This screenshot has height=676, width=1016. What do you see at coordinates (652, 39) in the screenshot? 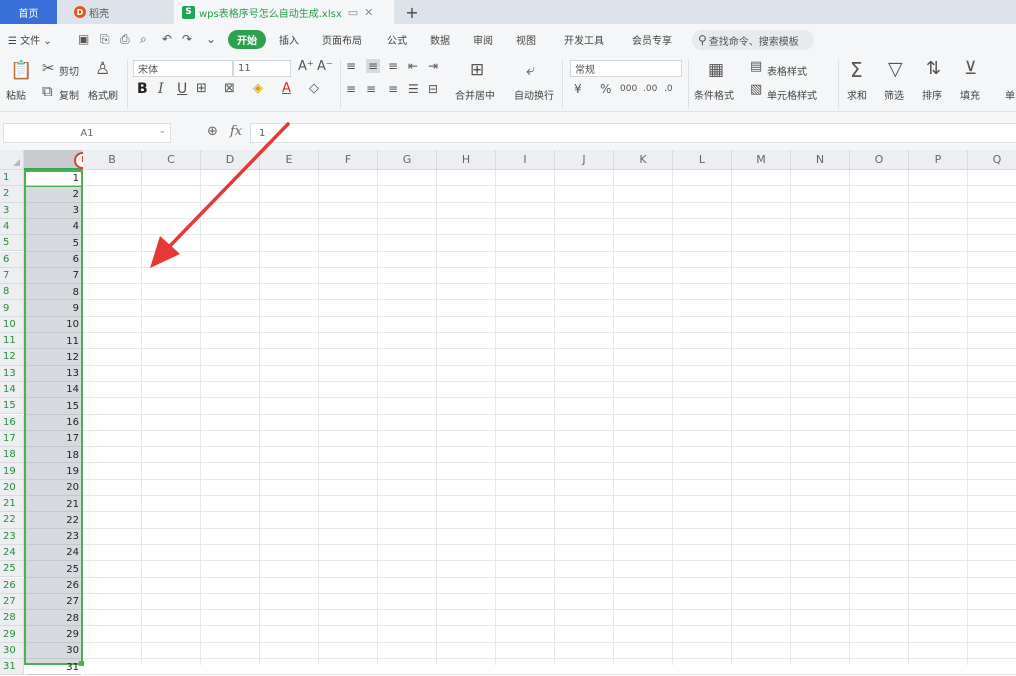
I see `menu-member: 会员专享` at bounding box center [652, 39].